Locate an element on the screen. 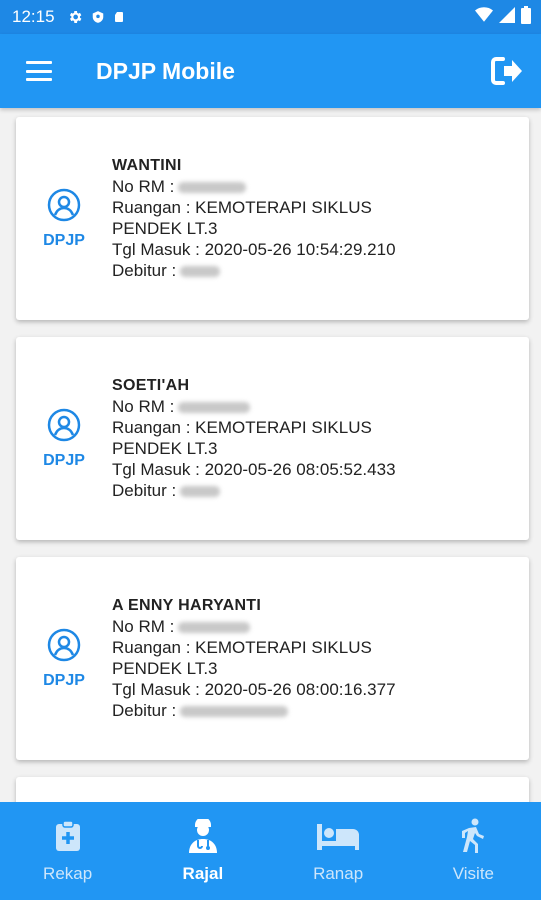 Image resolution: width=541 pixels, height=900 pixels. bottom-nav: Rekap Rajal Ranap Visite is located at coordinates (270, 851).